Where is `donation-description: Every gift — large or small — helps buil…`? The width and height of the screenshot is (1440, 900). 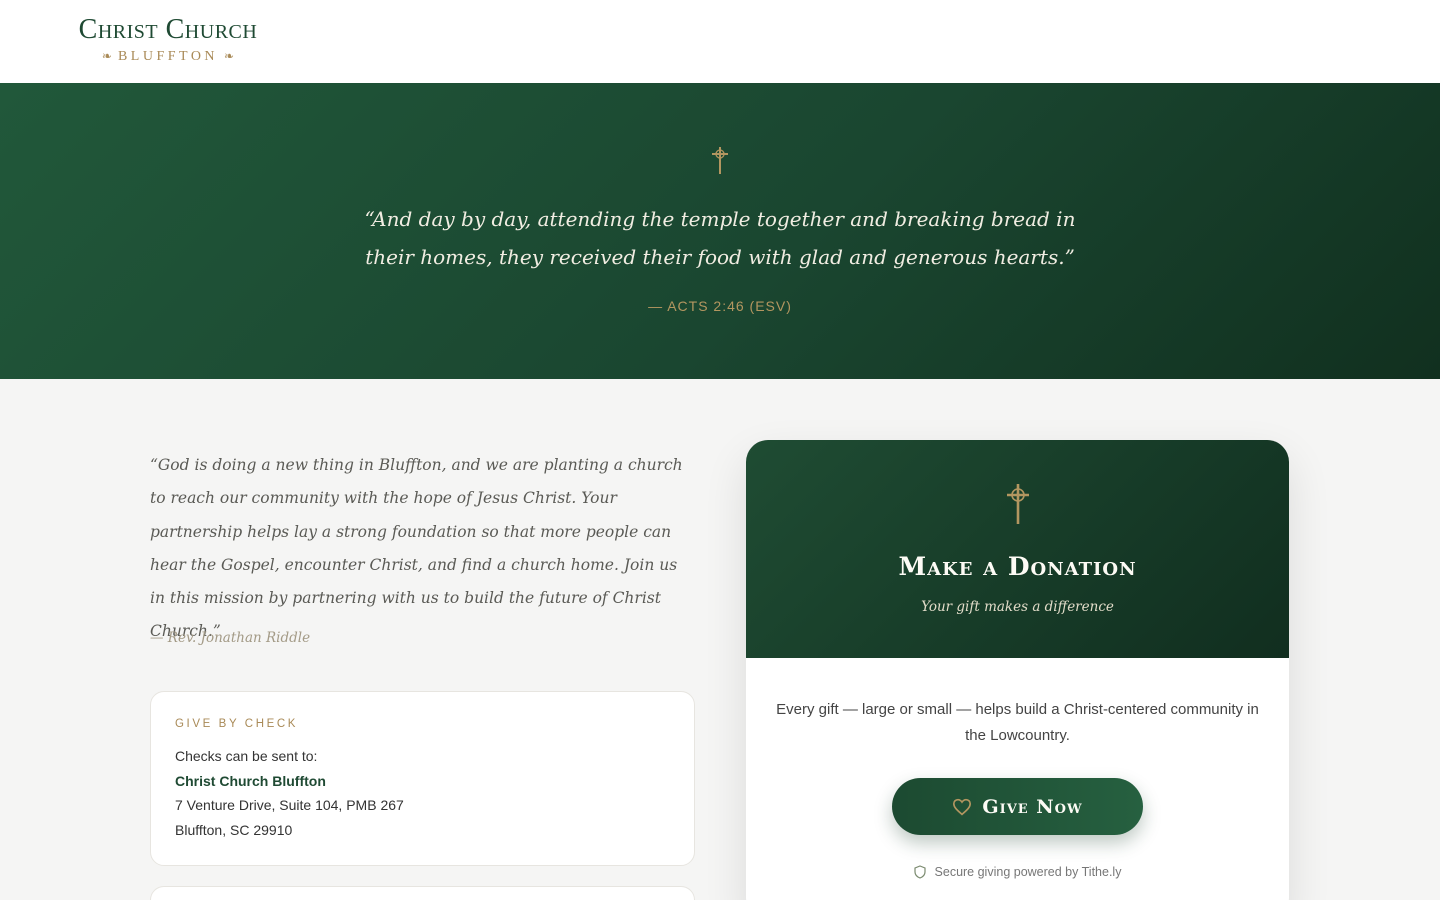
donation-description: Every gift — large or small — helps buil… is located at coordinates (1017, 722).